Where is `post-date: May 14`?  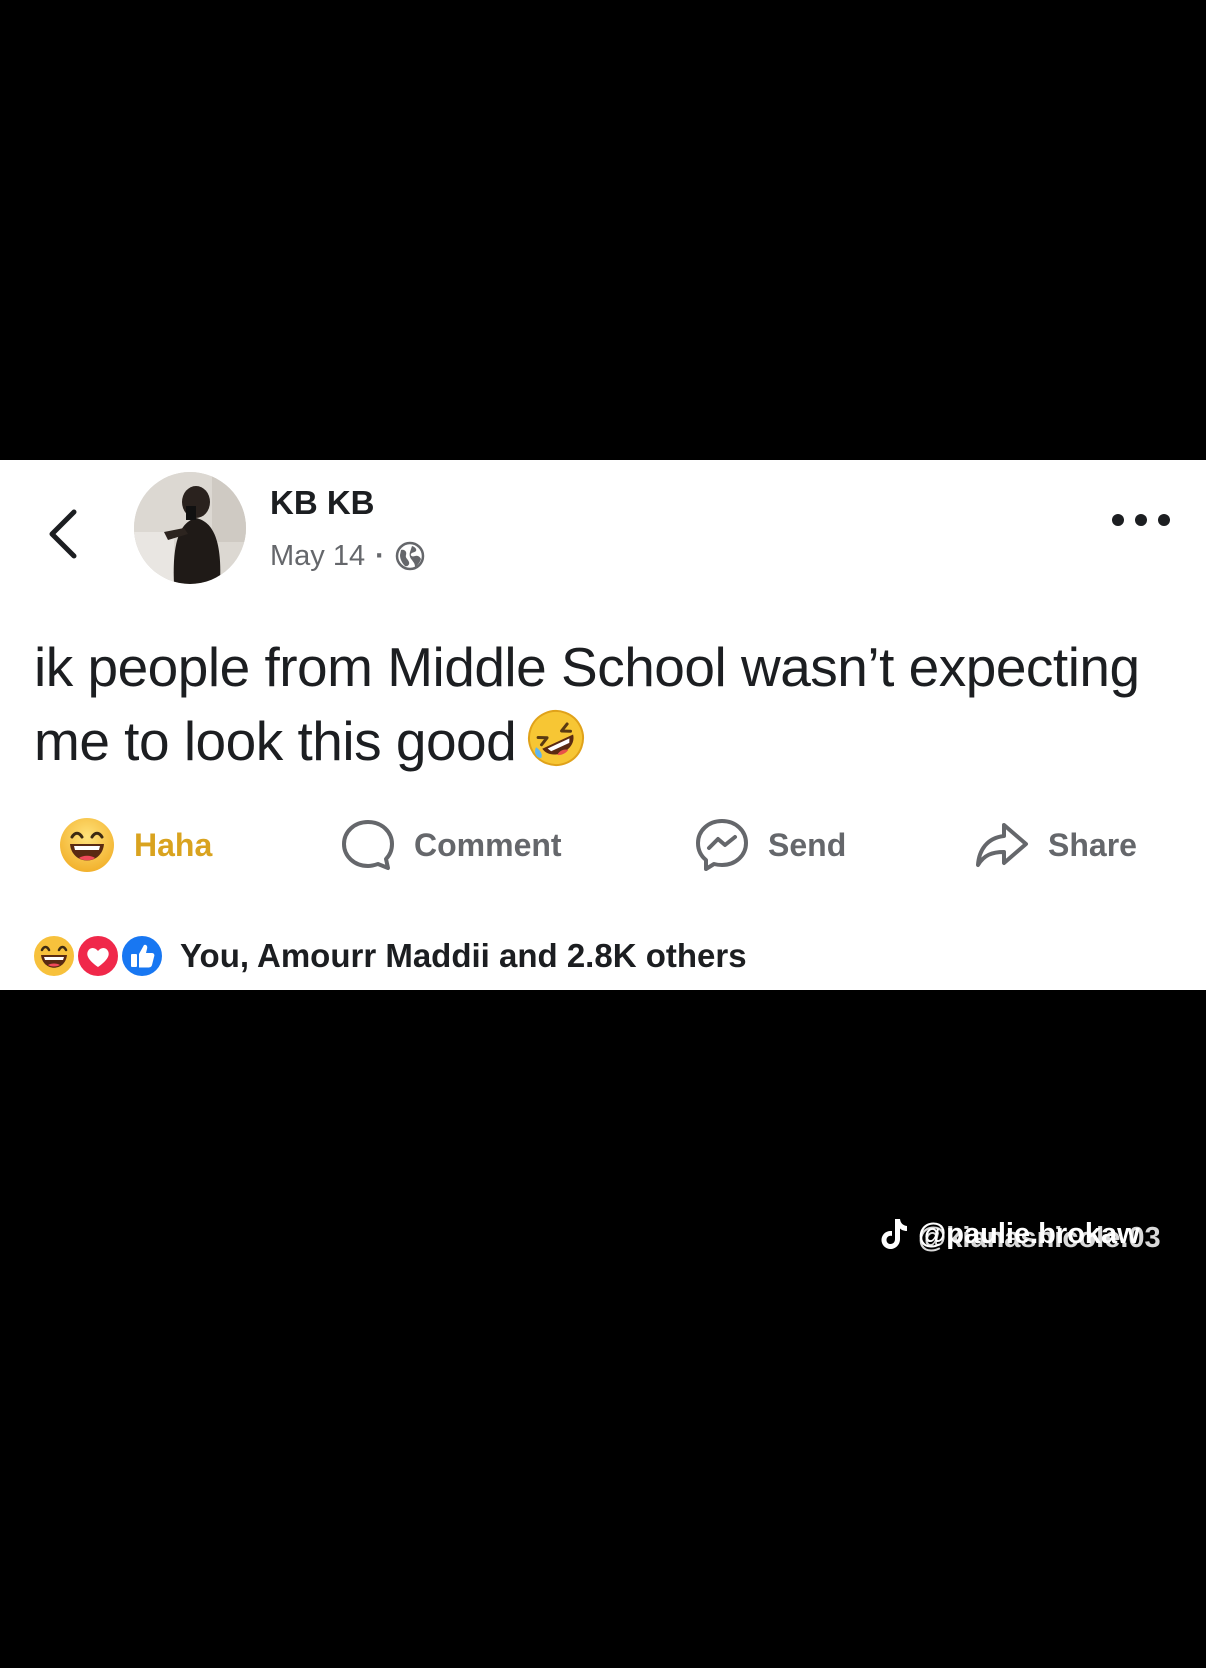 post-date: May 14 is located at coordinates (317, 556).